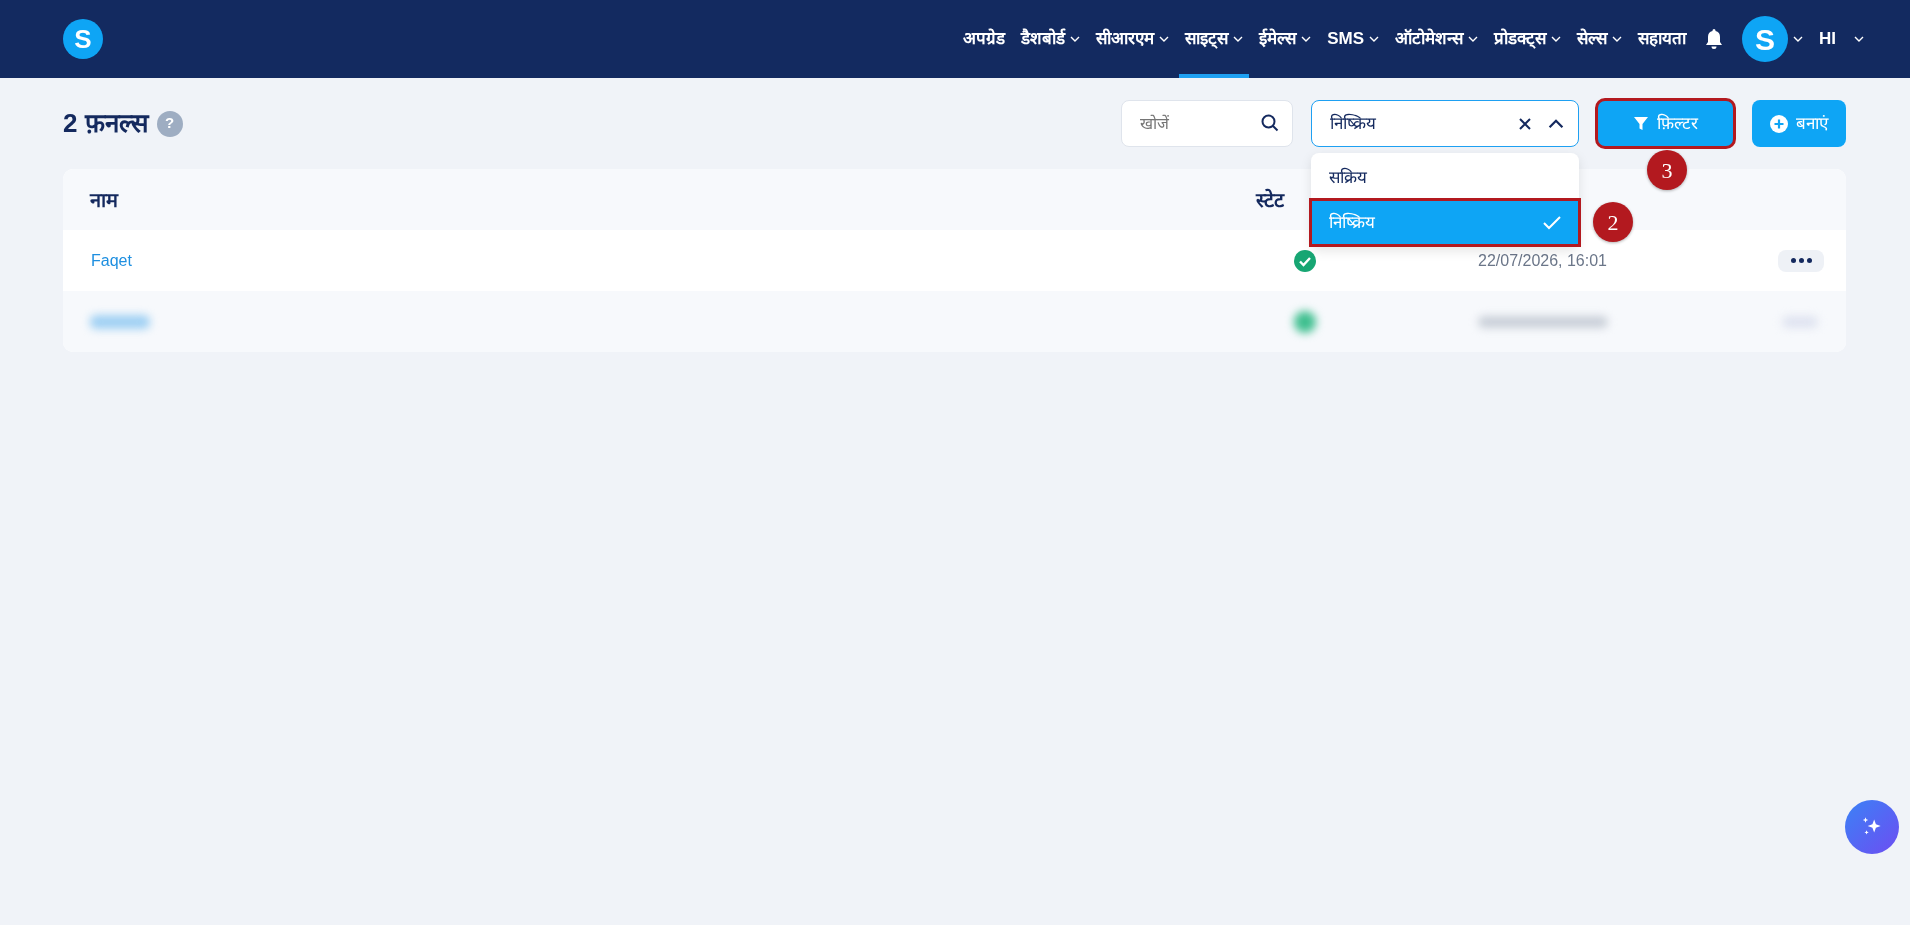  What do you see at coordinates (111, 260) in the screenshot?
I see `funnel-name-link: Faqet` at bounding box center [111, 260].